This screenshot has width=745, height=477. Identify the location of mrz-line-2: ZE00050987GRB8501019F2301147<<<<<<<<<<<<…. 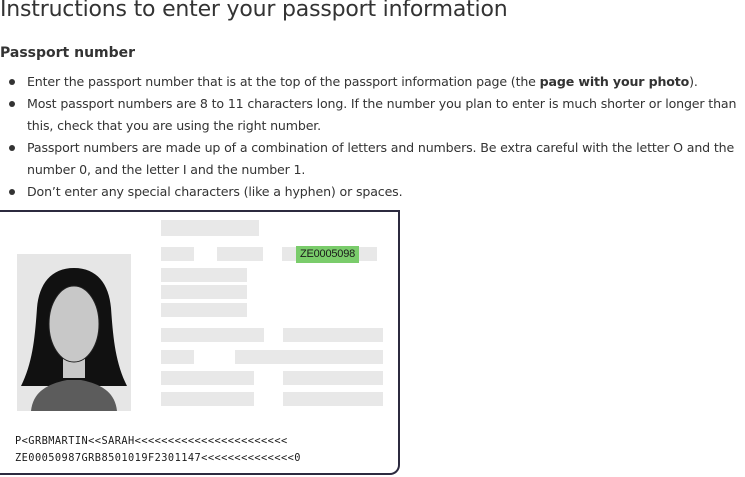
(158, 458).